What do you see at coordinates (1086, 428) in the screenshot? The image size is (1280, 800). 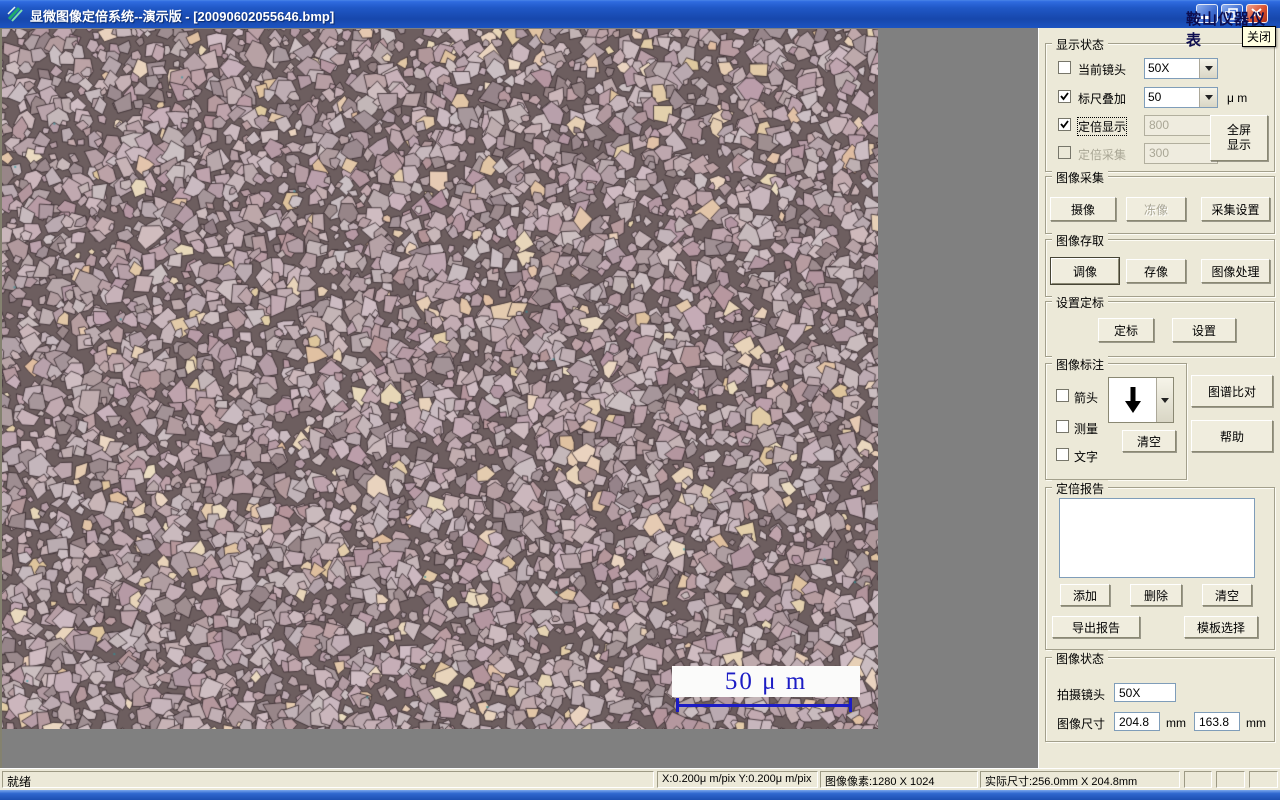 I see `measure-label: 测量` at bounding box center [1086, 428].